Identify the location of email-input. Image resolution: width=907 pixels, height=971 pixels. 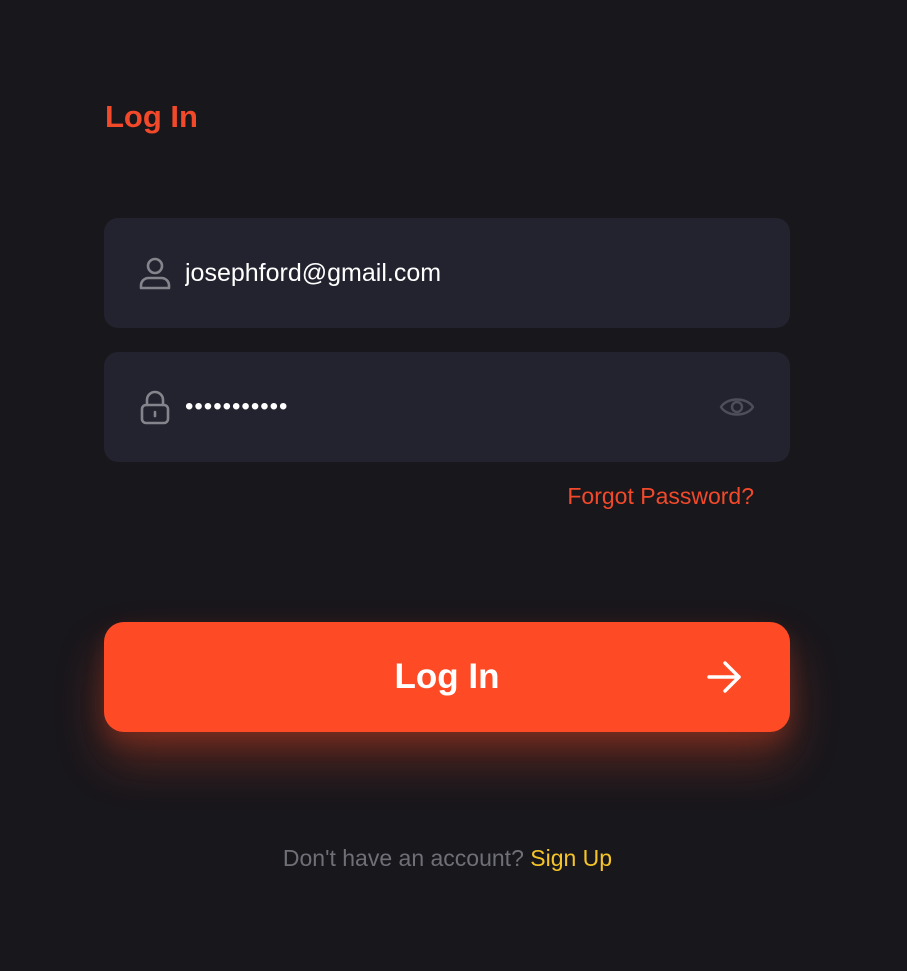
(445, 273).